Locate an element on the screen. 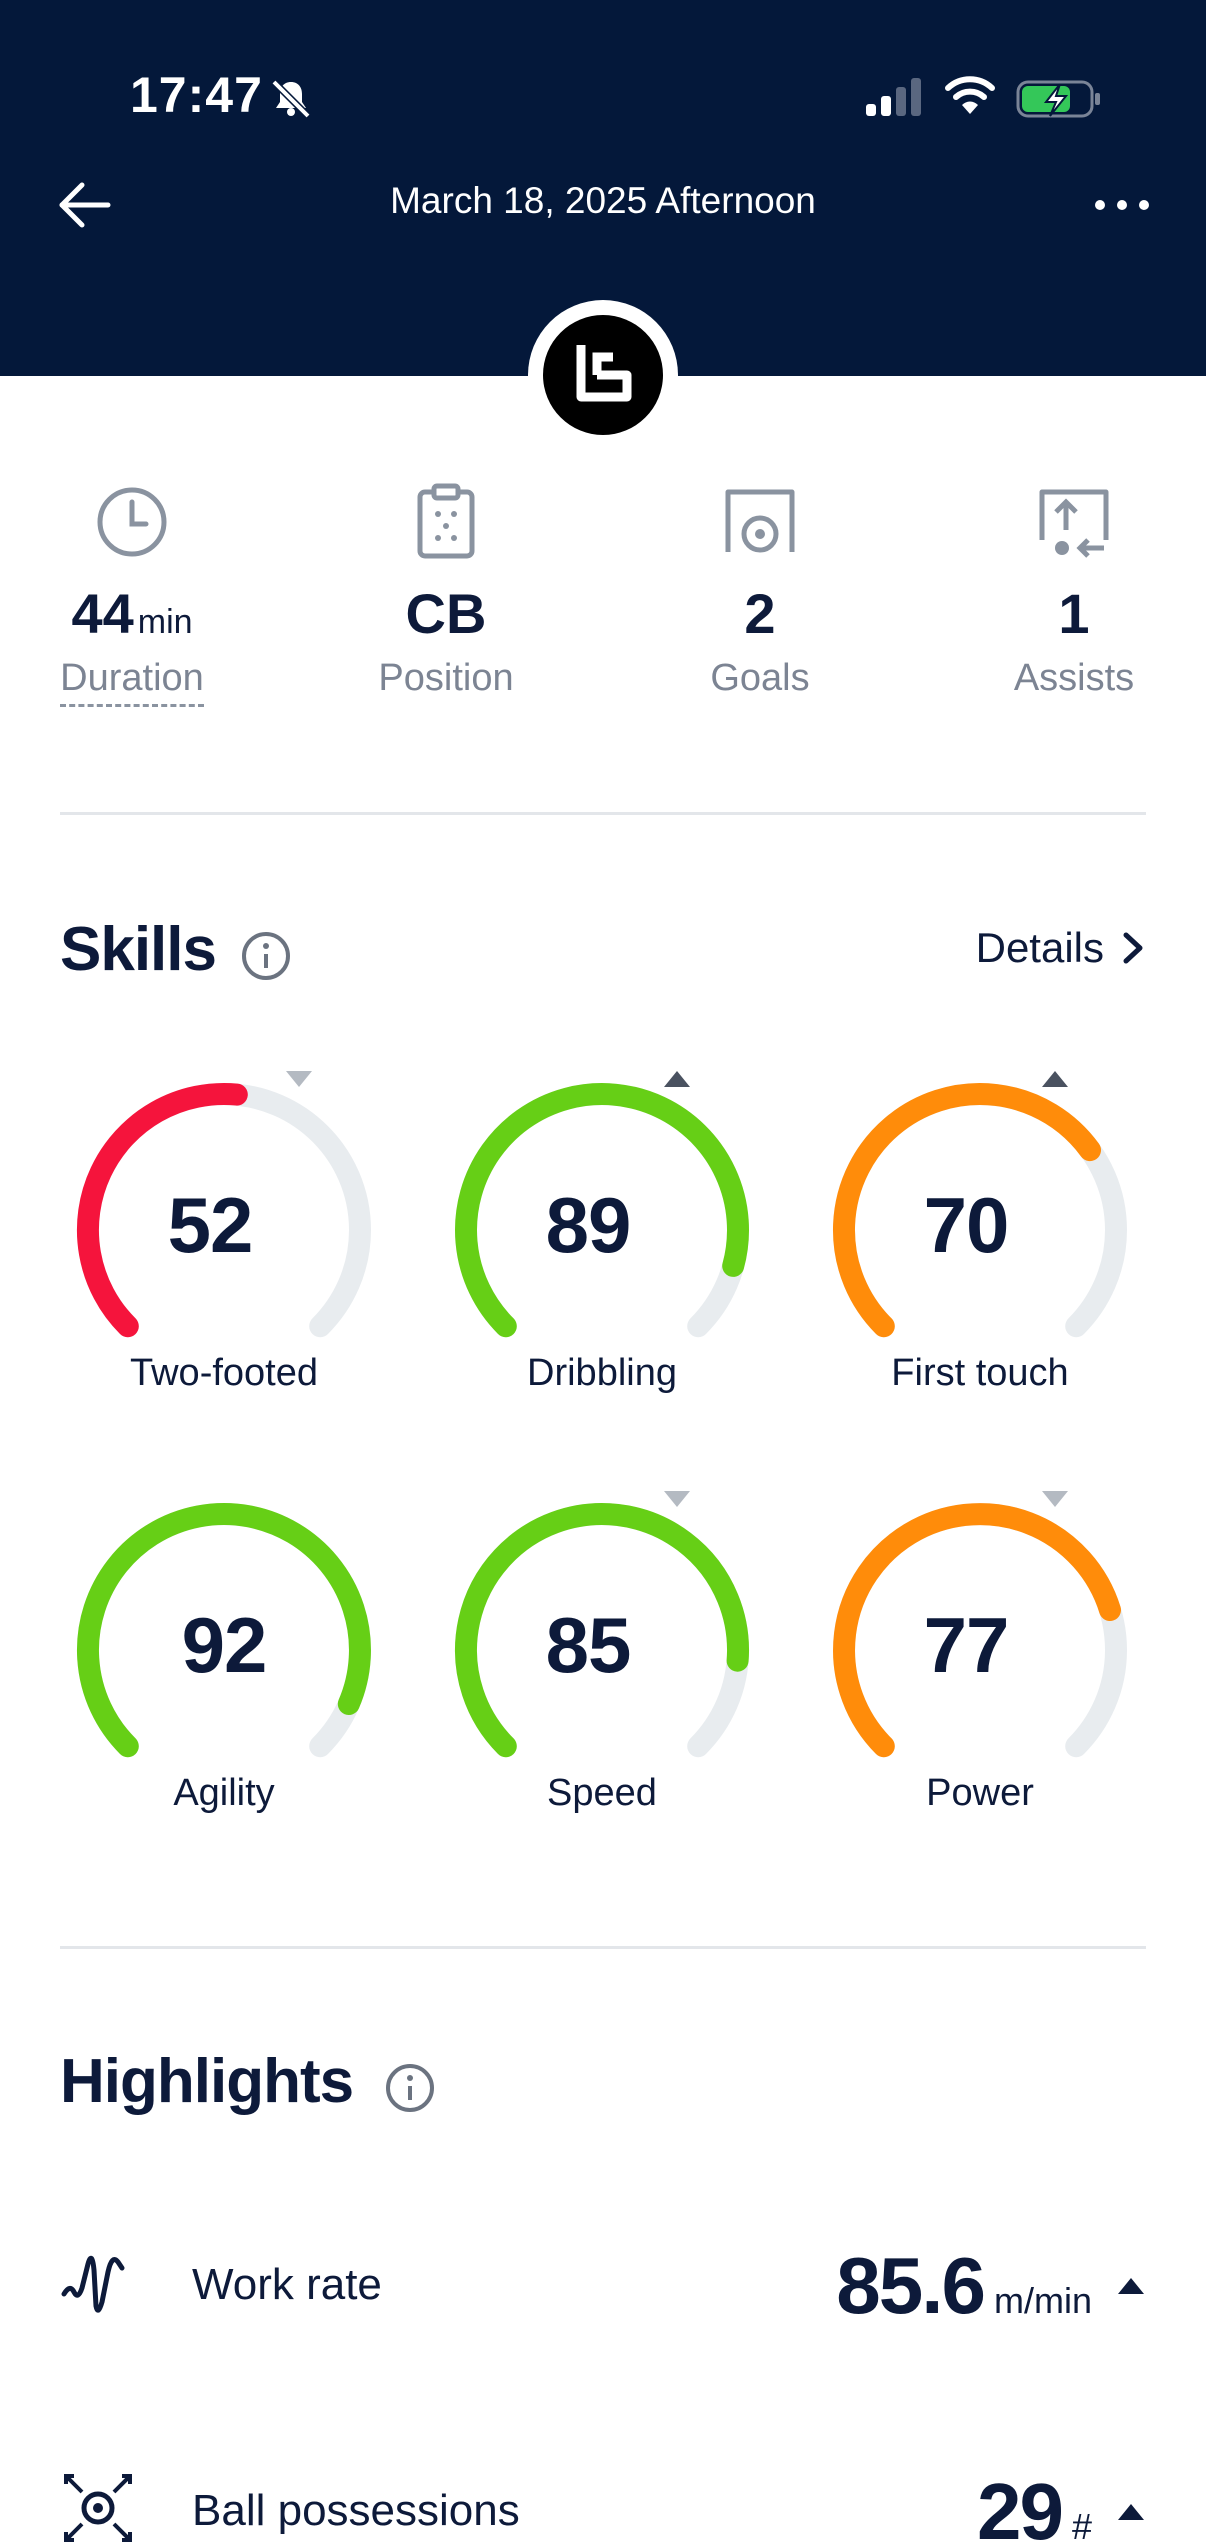 This screenshot has width=1206, height=2543. ball-possession-icon is located at coordinates (98, 2508).